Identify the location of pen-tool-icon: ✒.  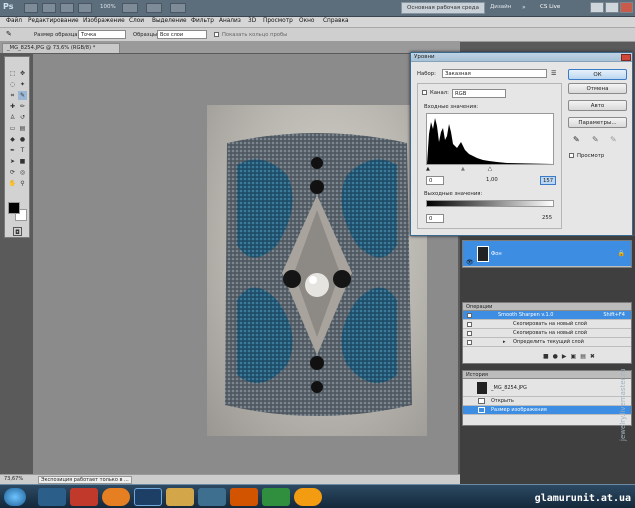
(12, 150).